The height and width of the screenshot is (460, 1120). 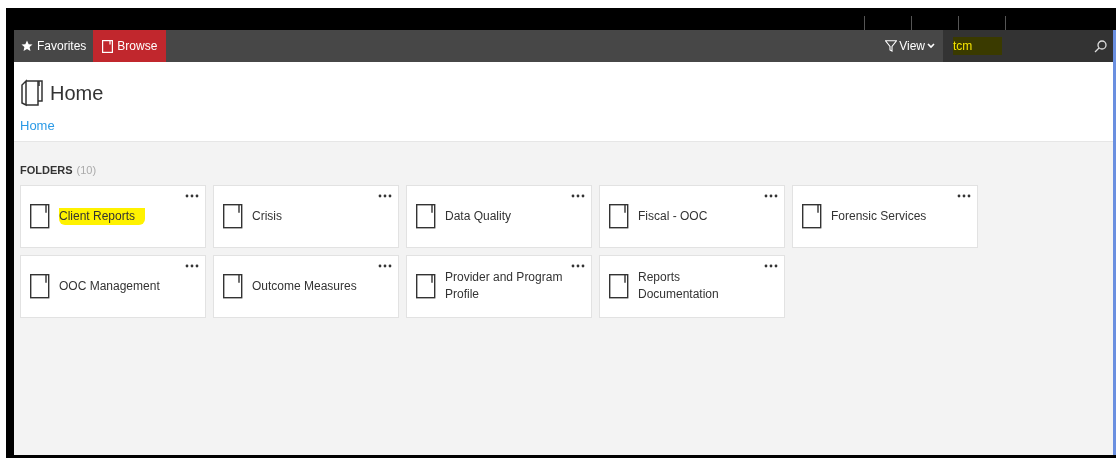 What do you see at coordinates (102, 216) in the screenshot?
I see `folder-name: Client Reports` at bounding box center [102, 216].